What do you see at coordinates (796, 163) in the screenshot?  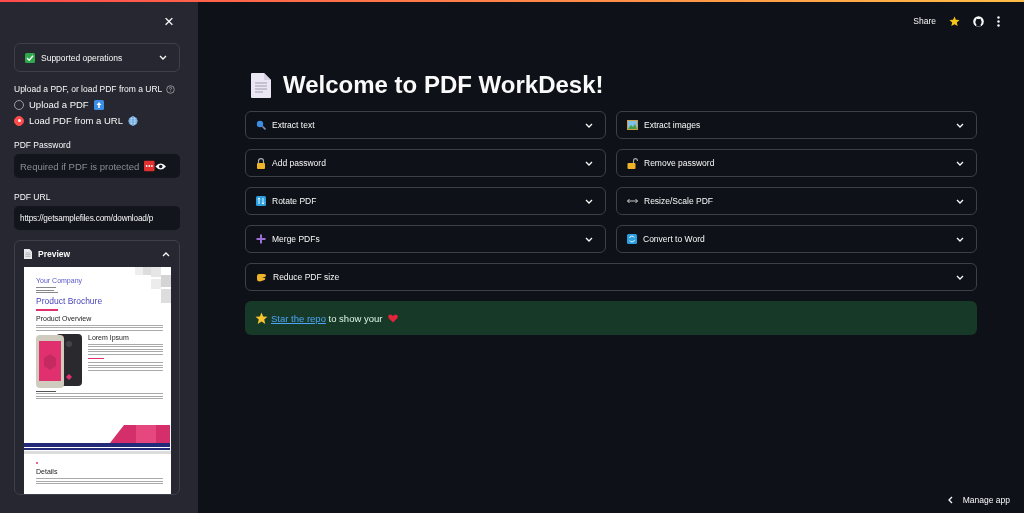 I see `operation-expander: Remove password` at bounding box center [796, 163].